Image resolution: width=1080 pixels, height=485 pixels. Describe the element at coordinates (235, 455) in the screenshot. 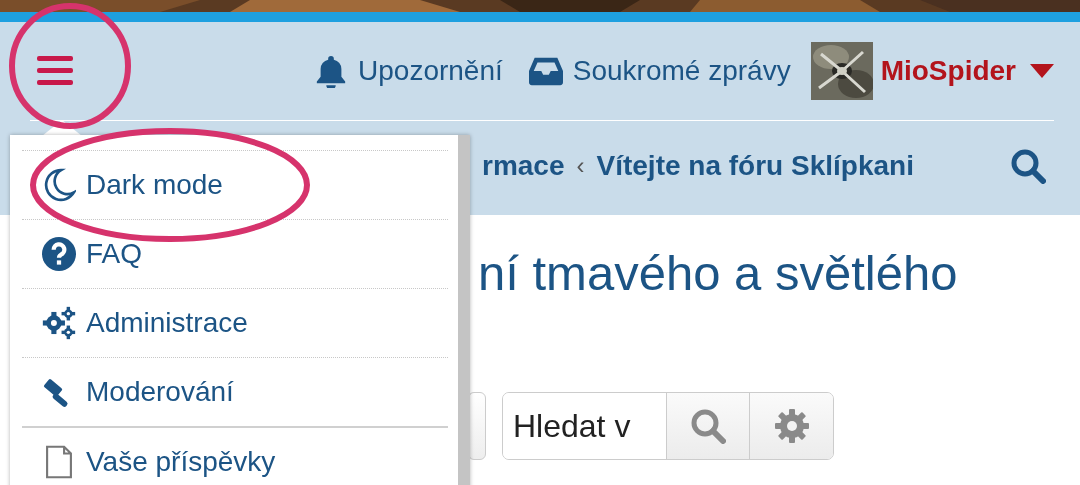

I see `menu-item: Vaše příspěvky` at that location.